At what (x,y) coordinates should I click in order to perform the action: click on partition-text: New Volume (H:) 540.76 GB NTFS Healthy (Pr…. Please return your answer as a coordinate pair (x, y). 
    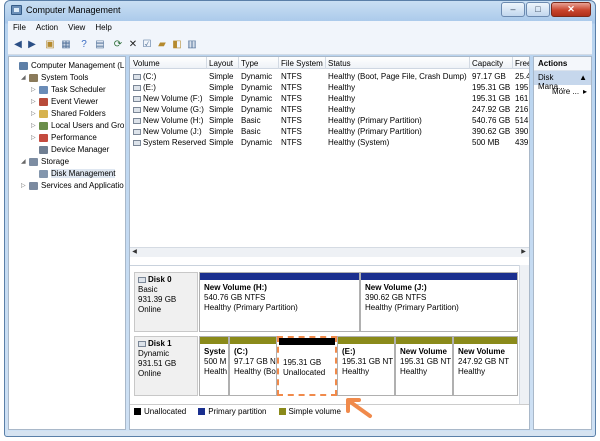
    Looking at the image, I should click on (251, 298).